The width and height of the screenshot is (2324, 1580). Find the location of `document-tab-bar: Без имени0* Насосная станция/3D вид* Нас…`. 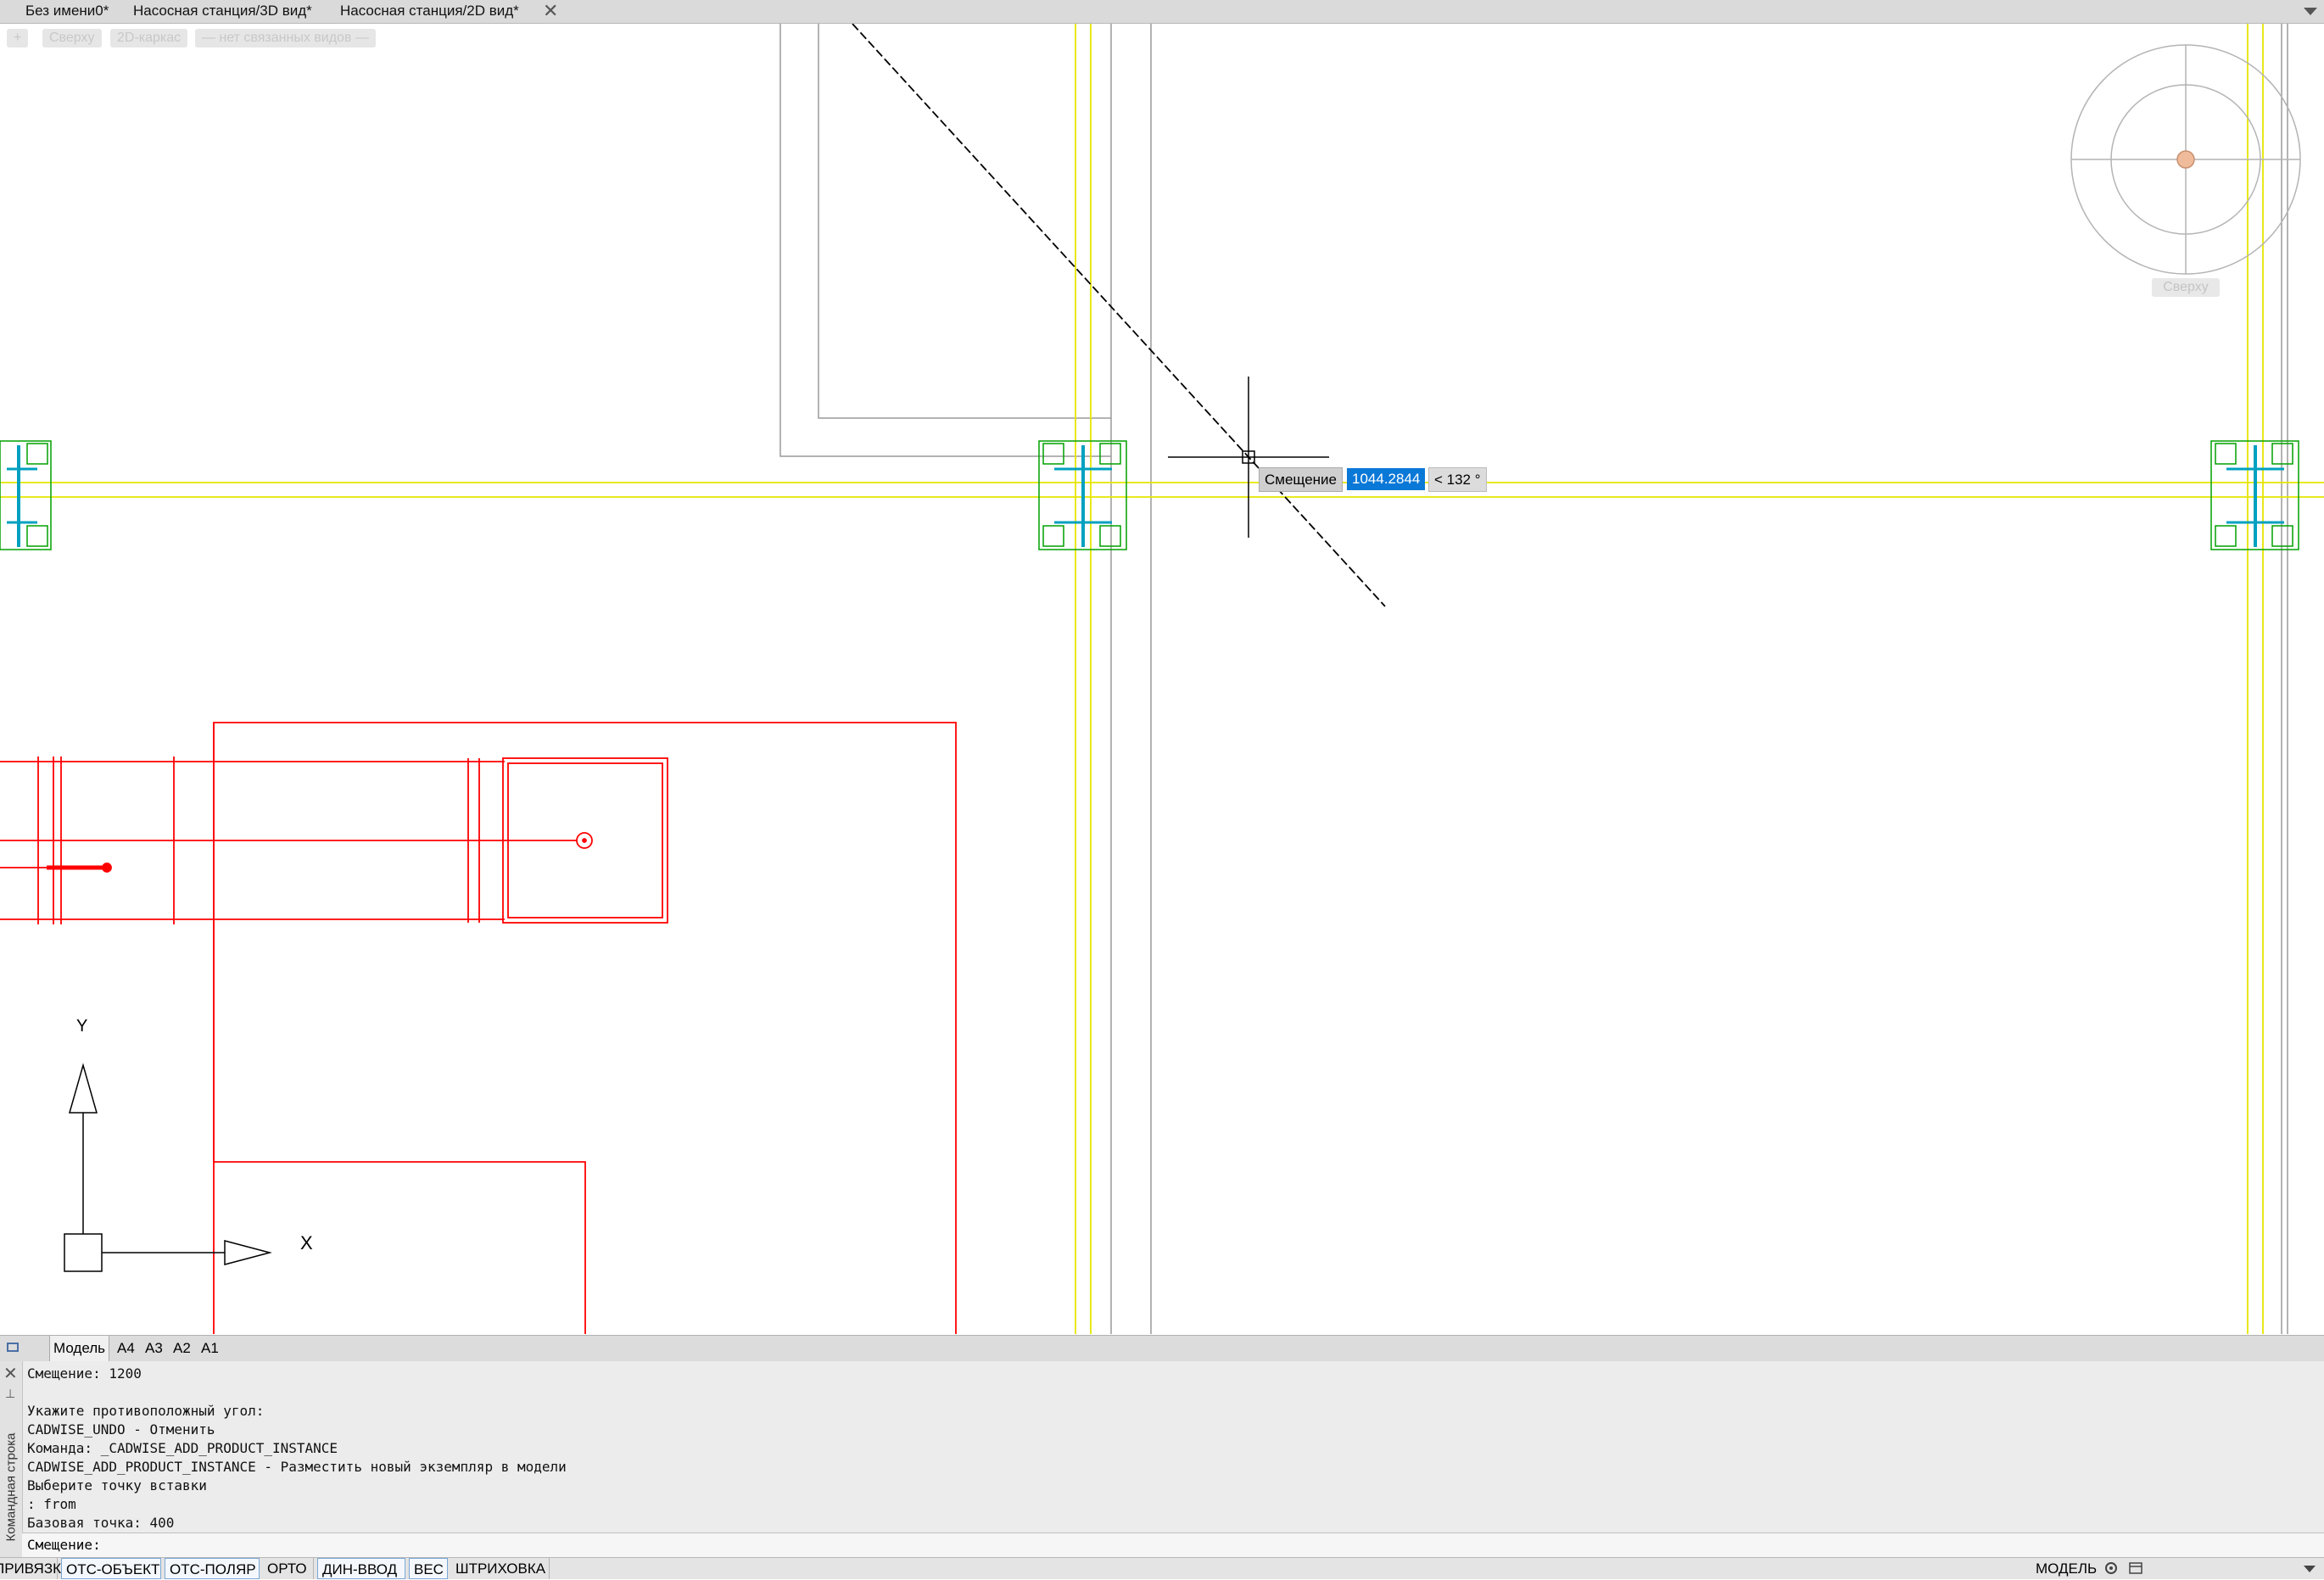

document-tab-bar: Без имени0* Насосная станция/3D вид* Нас… is located at coordinates (1162, 12).